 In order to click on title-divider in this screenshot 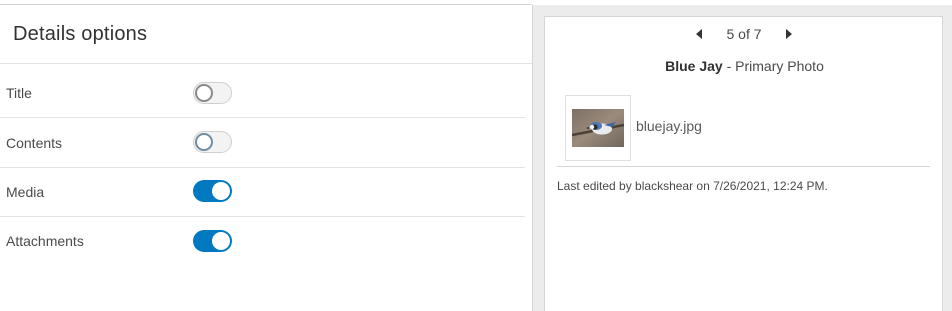, I will do `click(266, 63)`.